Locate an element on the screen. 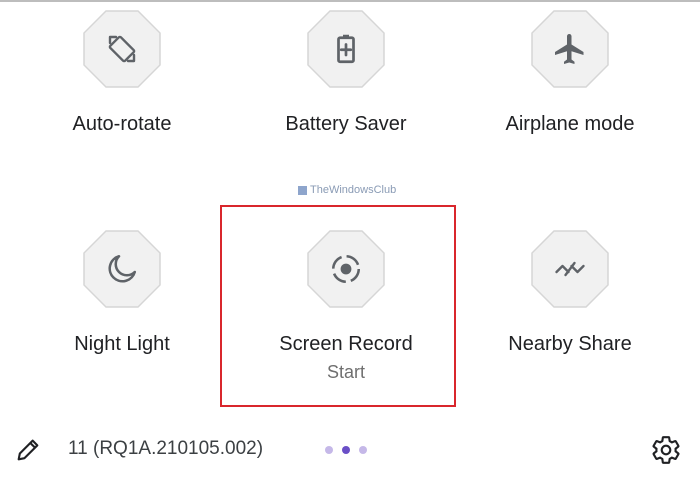 The width and height of the screenshot is (700, 486). rotate-icon is located at coordinates (122, 49).